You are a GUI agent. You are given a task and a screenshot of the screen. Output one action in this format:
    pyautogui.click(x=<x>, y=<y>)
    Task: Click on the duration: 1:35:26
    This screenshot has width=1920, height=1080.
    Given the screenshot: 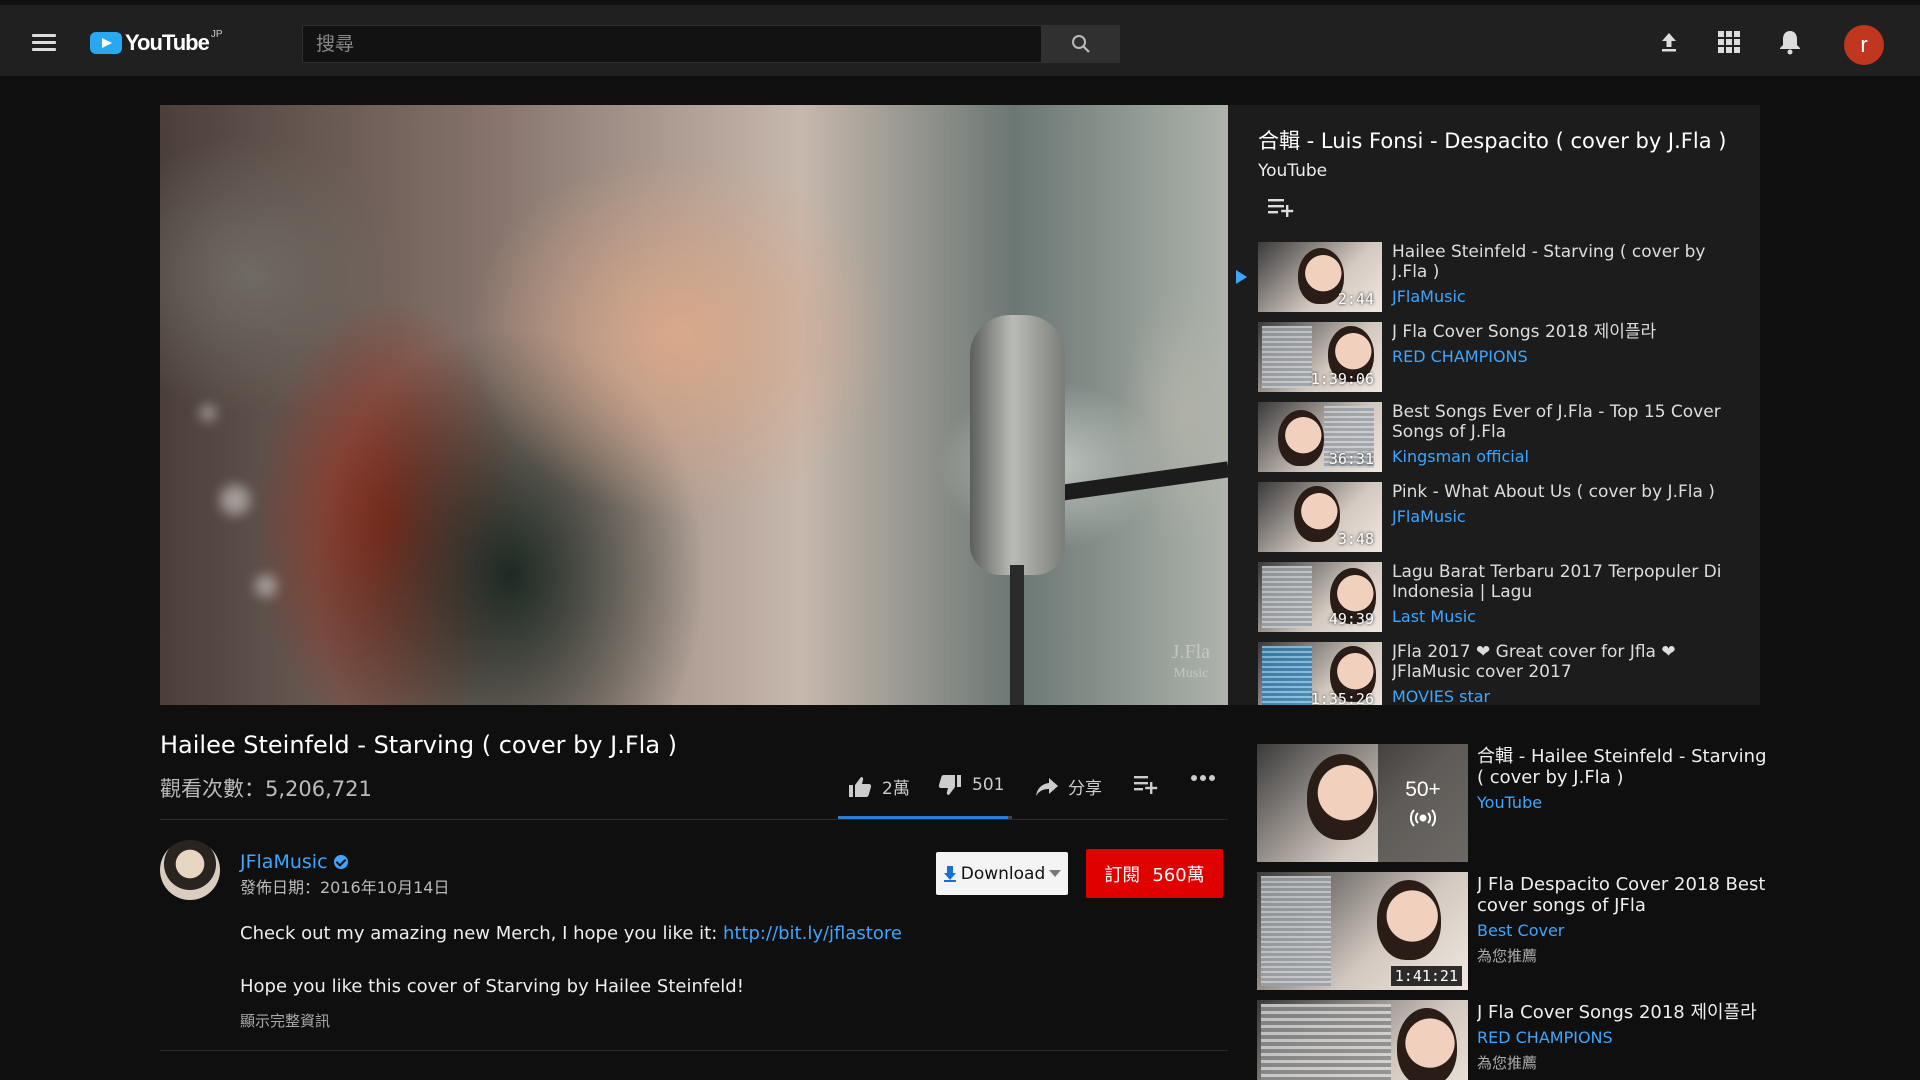 What is the action you would take?
    pyautogui.click(x=1342, y=697)
    